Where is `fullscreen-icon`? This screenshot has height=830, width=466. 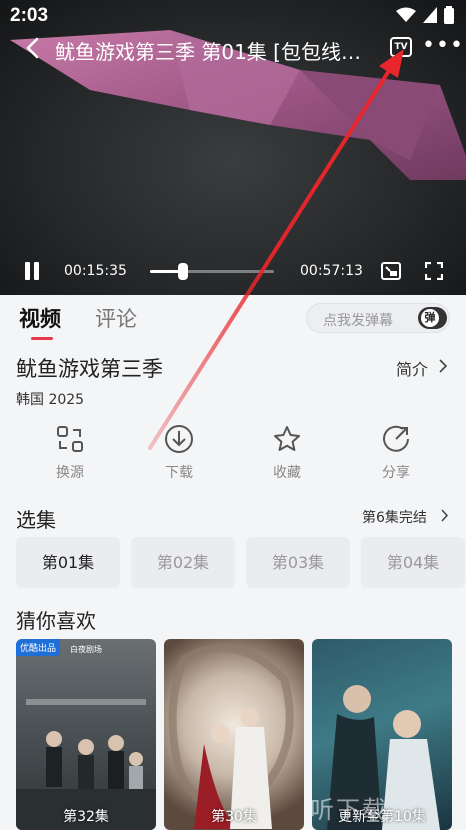
fullscreen-icon is located at coordinates (434, 271).